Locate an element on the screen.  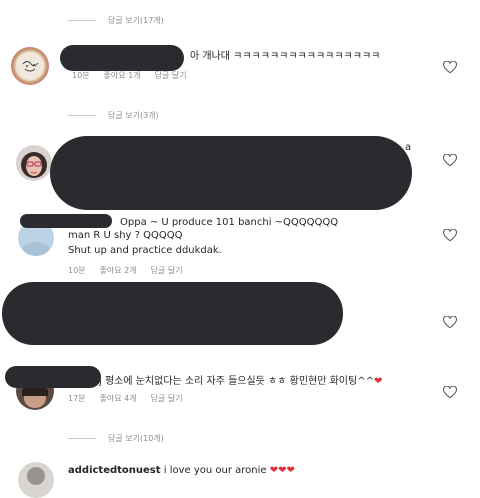
comment-meta: 10분 좋아요 2개 답글 달기 is located at coordinates (132, 270).